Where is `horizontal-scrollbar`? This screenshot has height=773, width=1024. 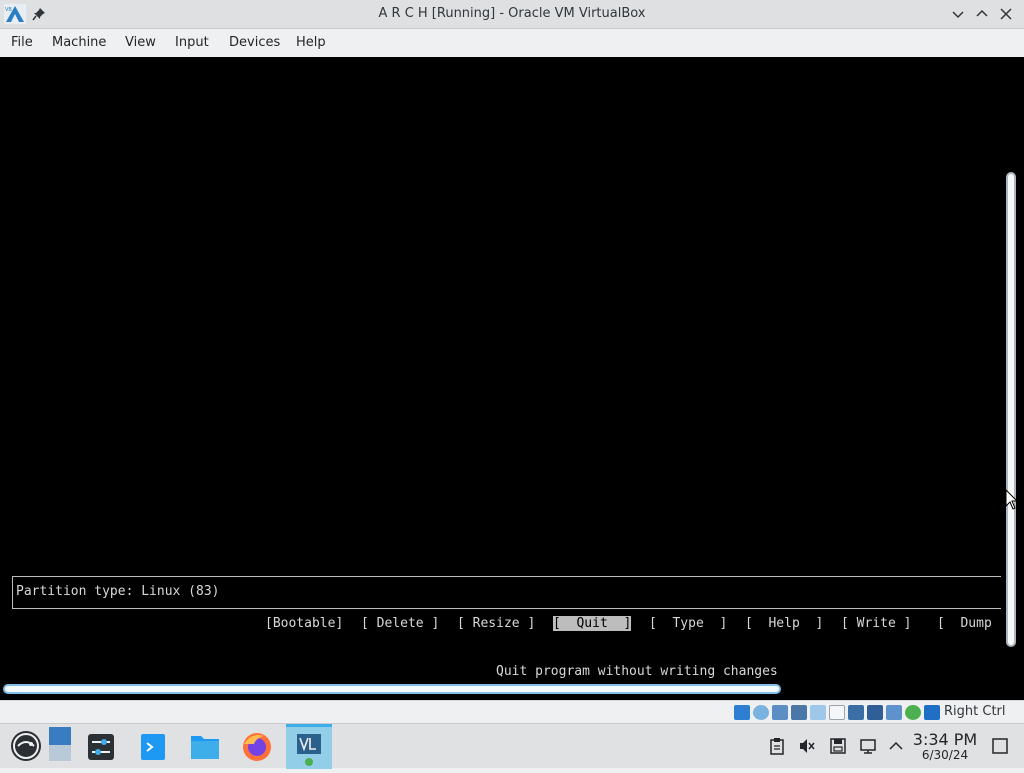 horizontal-scrollbar is located at coordinates (392, 689).